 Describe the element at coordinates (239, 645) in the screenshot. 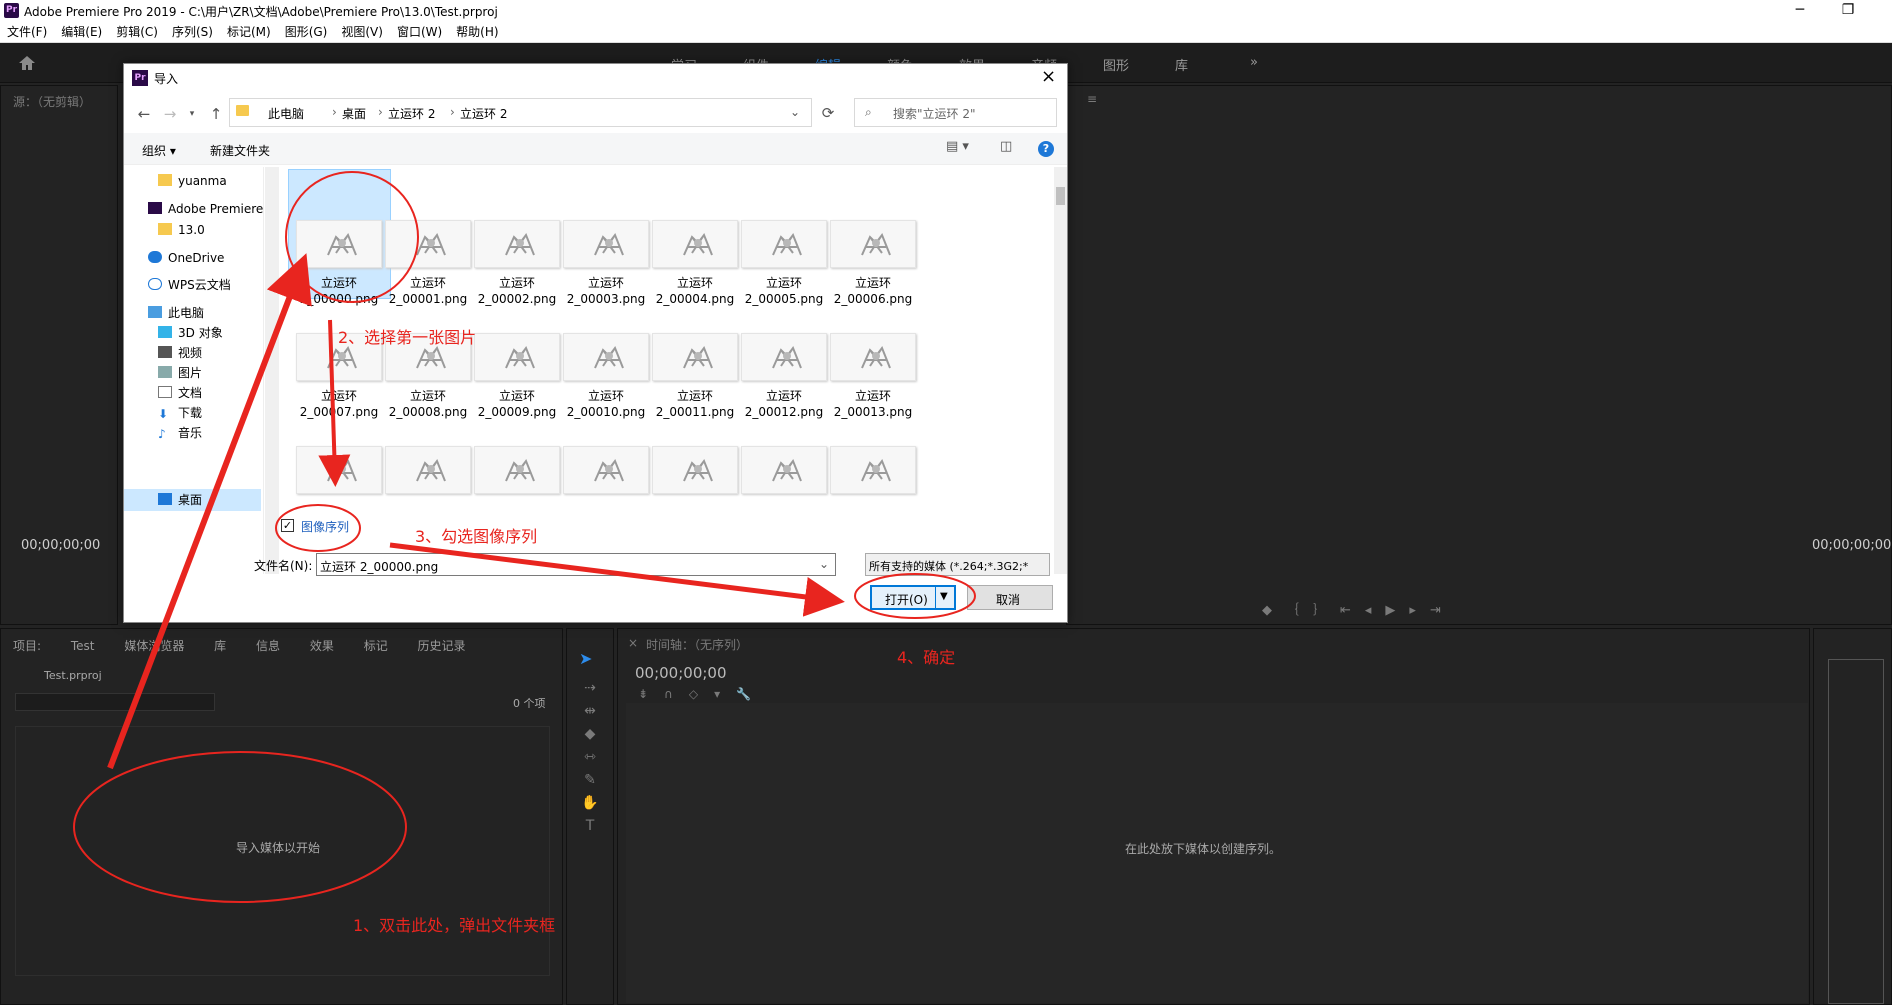

I see `project-panel-tabs: 项目: Test 媒体浏览器 库 信息 效果 标记 历史记录` at that location.